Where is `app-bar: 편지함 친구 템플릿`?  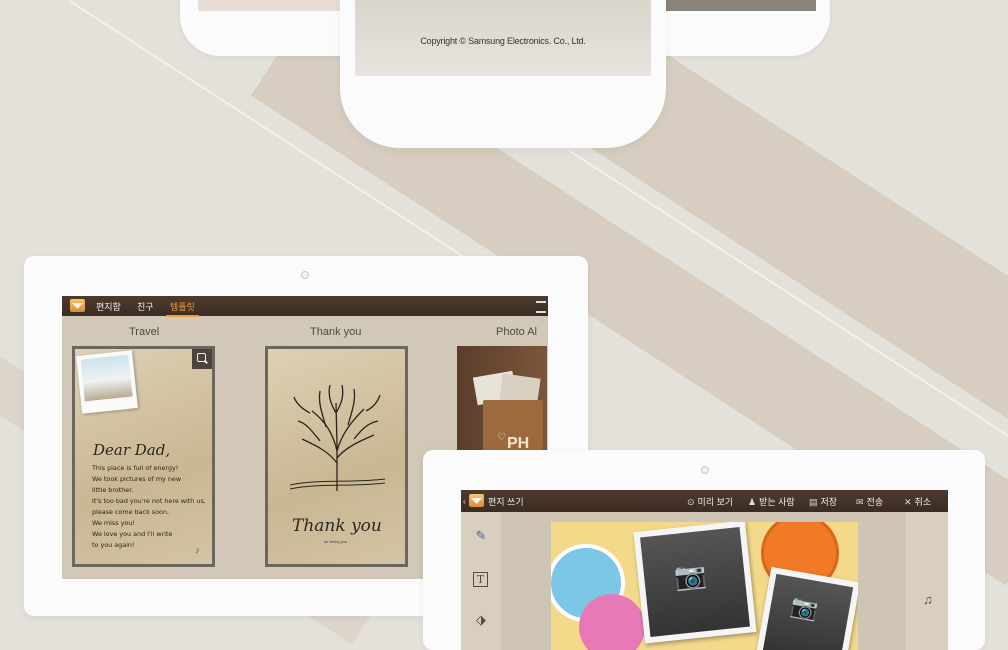
app-bar: 편지함 친구 템플릿 is located at coordinates (305, 306).